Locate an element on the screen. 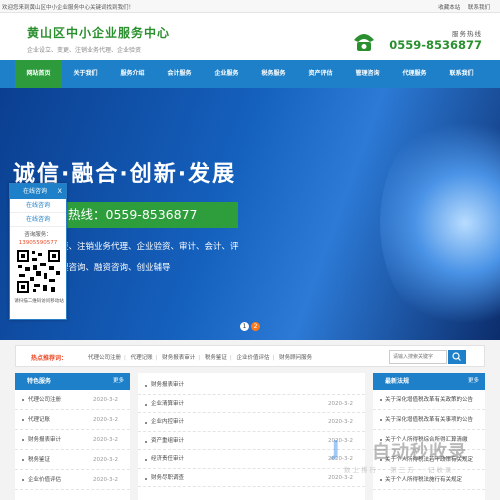 The image size is (500, 500). brand: 黄山区中小企业服务中心 企业设立、变更、注销业务代理、企业验资 is located at coordinates (98, 39).